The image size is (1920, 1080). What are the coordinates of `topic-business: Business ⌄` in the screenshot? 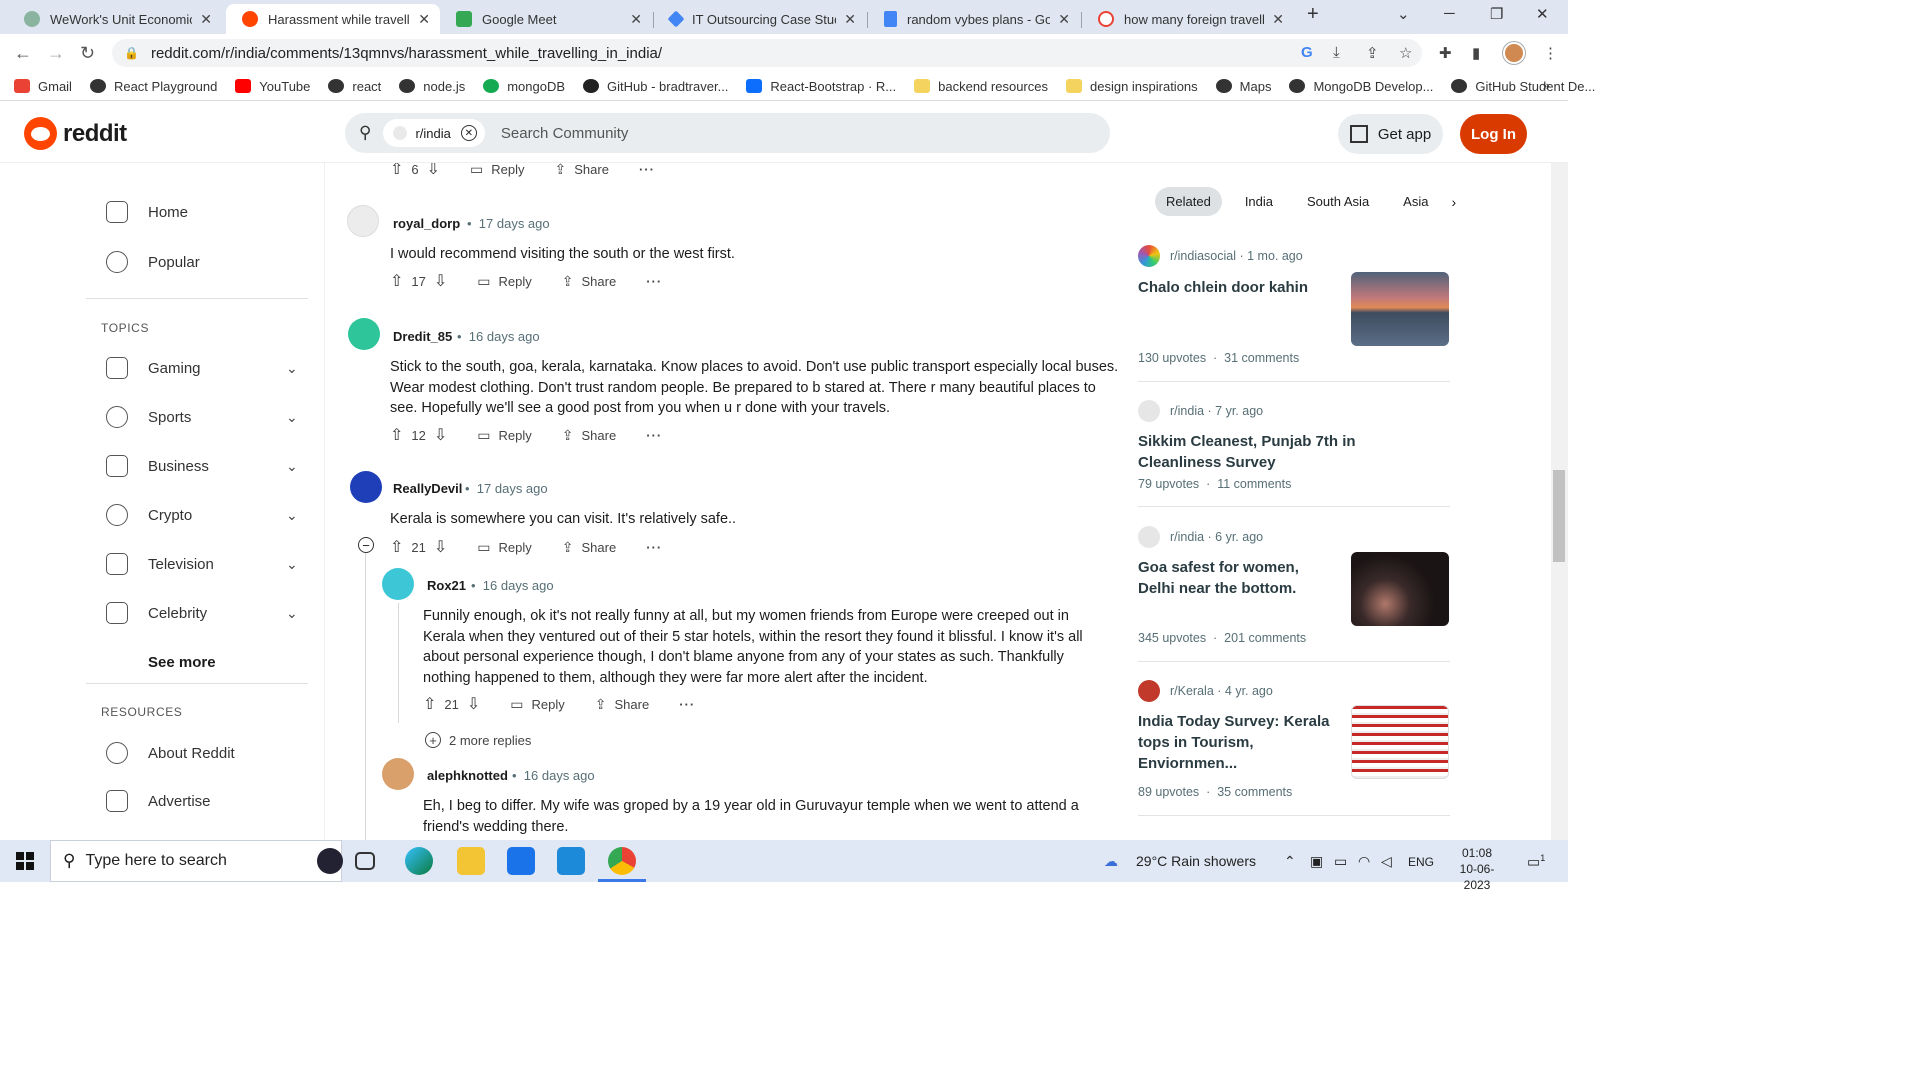 It's located at (202, 466).